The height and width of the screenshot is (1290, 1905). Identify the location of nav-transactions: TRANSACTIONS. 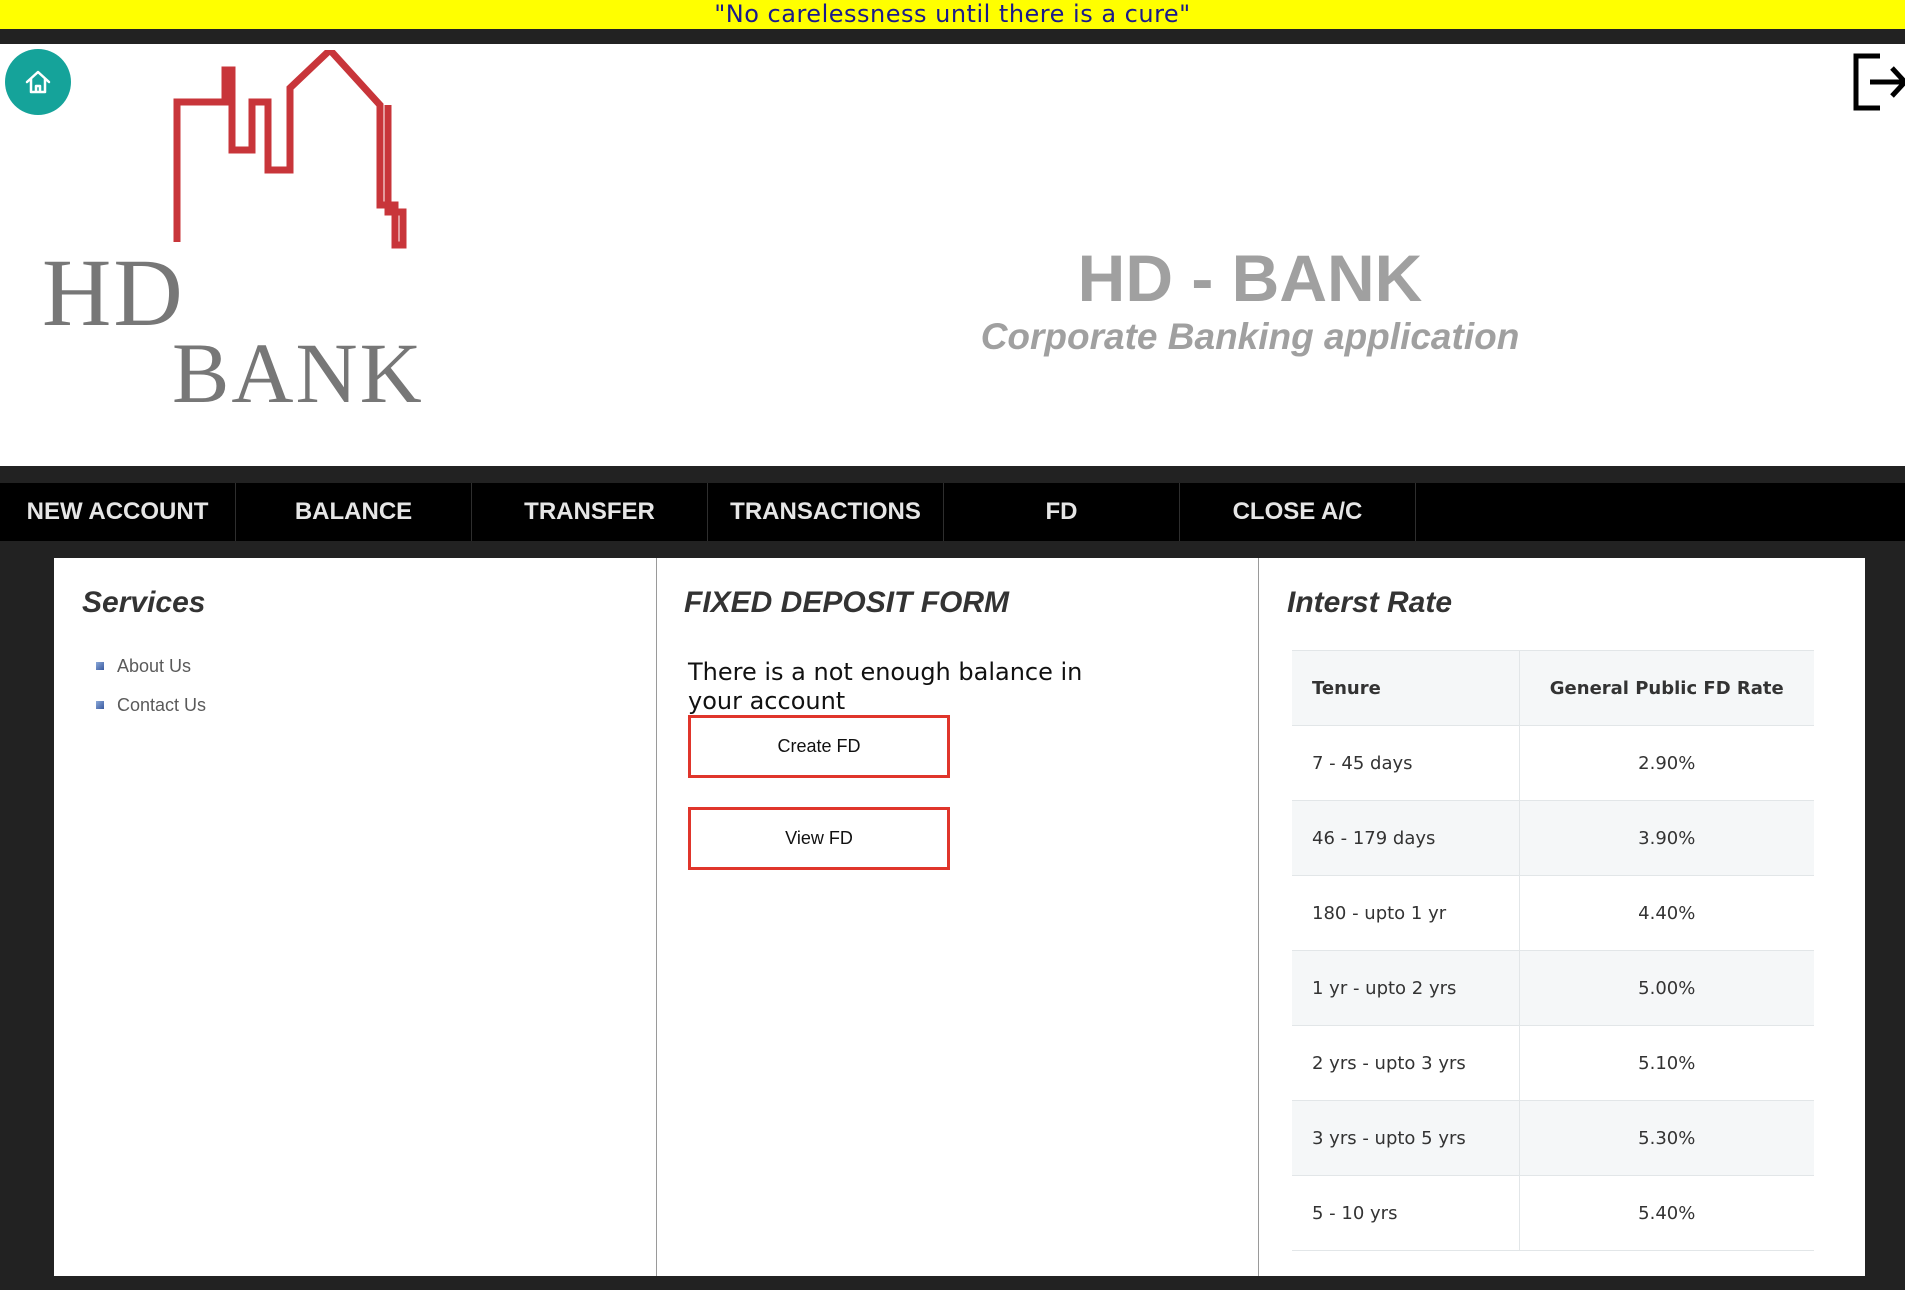
(826, 512).